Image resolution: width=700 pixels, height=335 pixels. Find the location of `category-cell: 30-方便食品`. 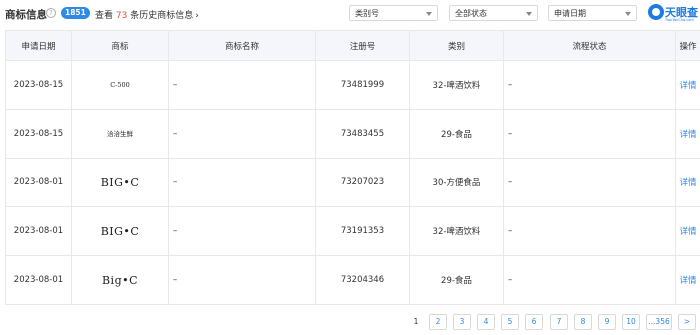

category-cell: 30-方便食品 is located at coordinates (456, 182).